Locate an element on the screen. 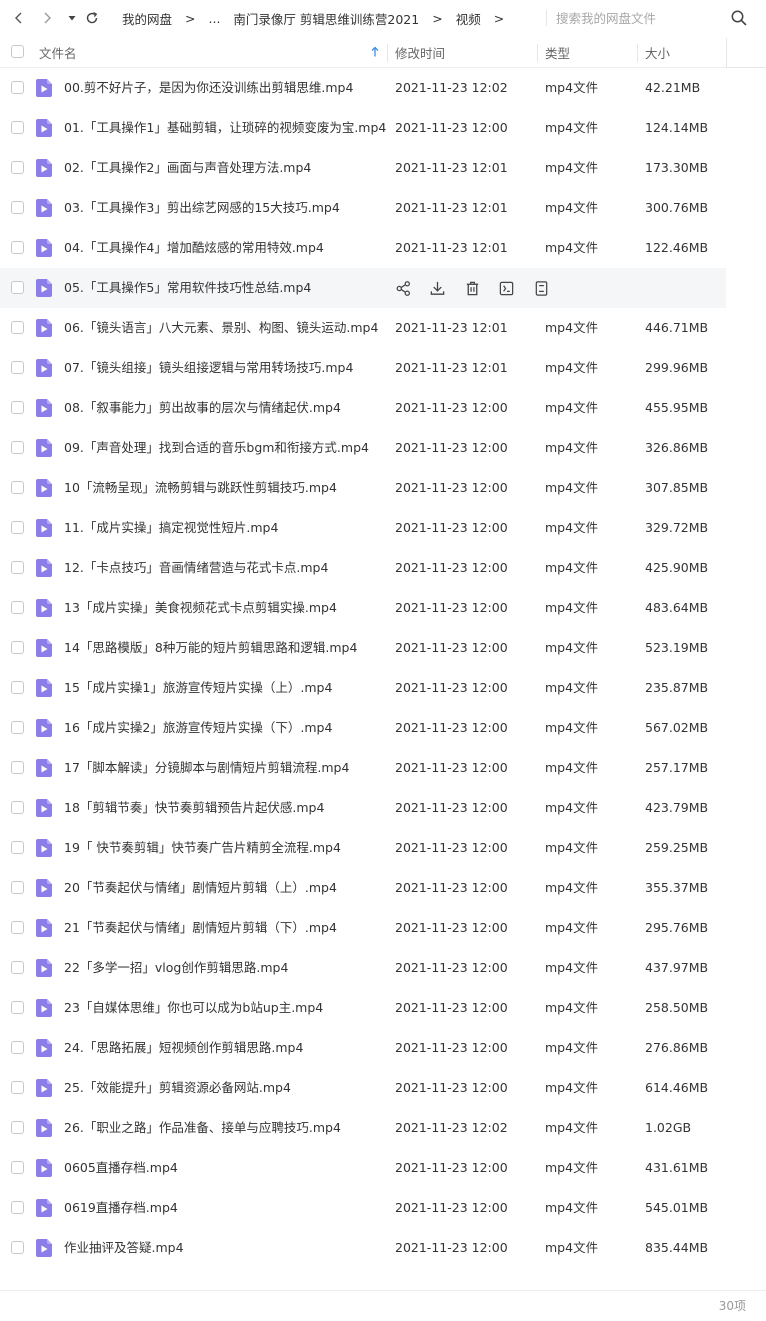  file-name: 10「流畅呈现」流畅剪辑与跳跃性剪辑技巧.mp4 is located at coordinates (225, 488).